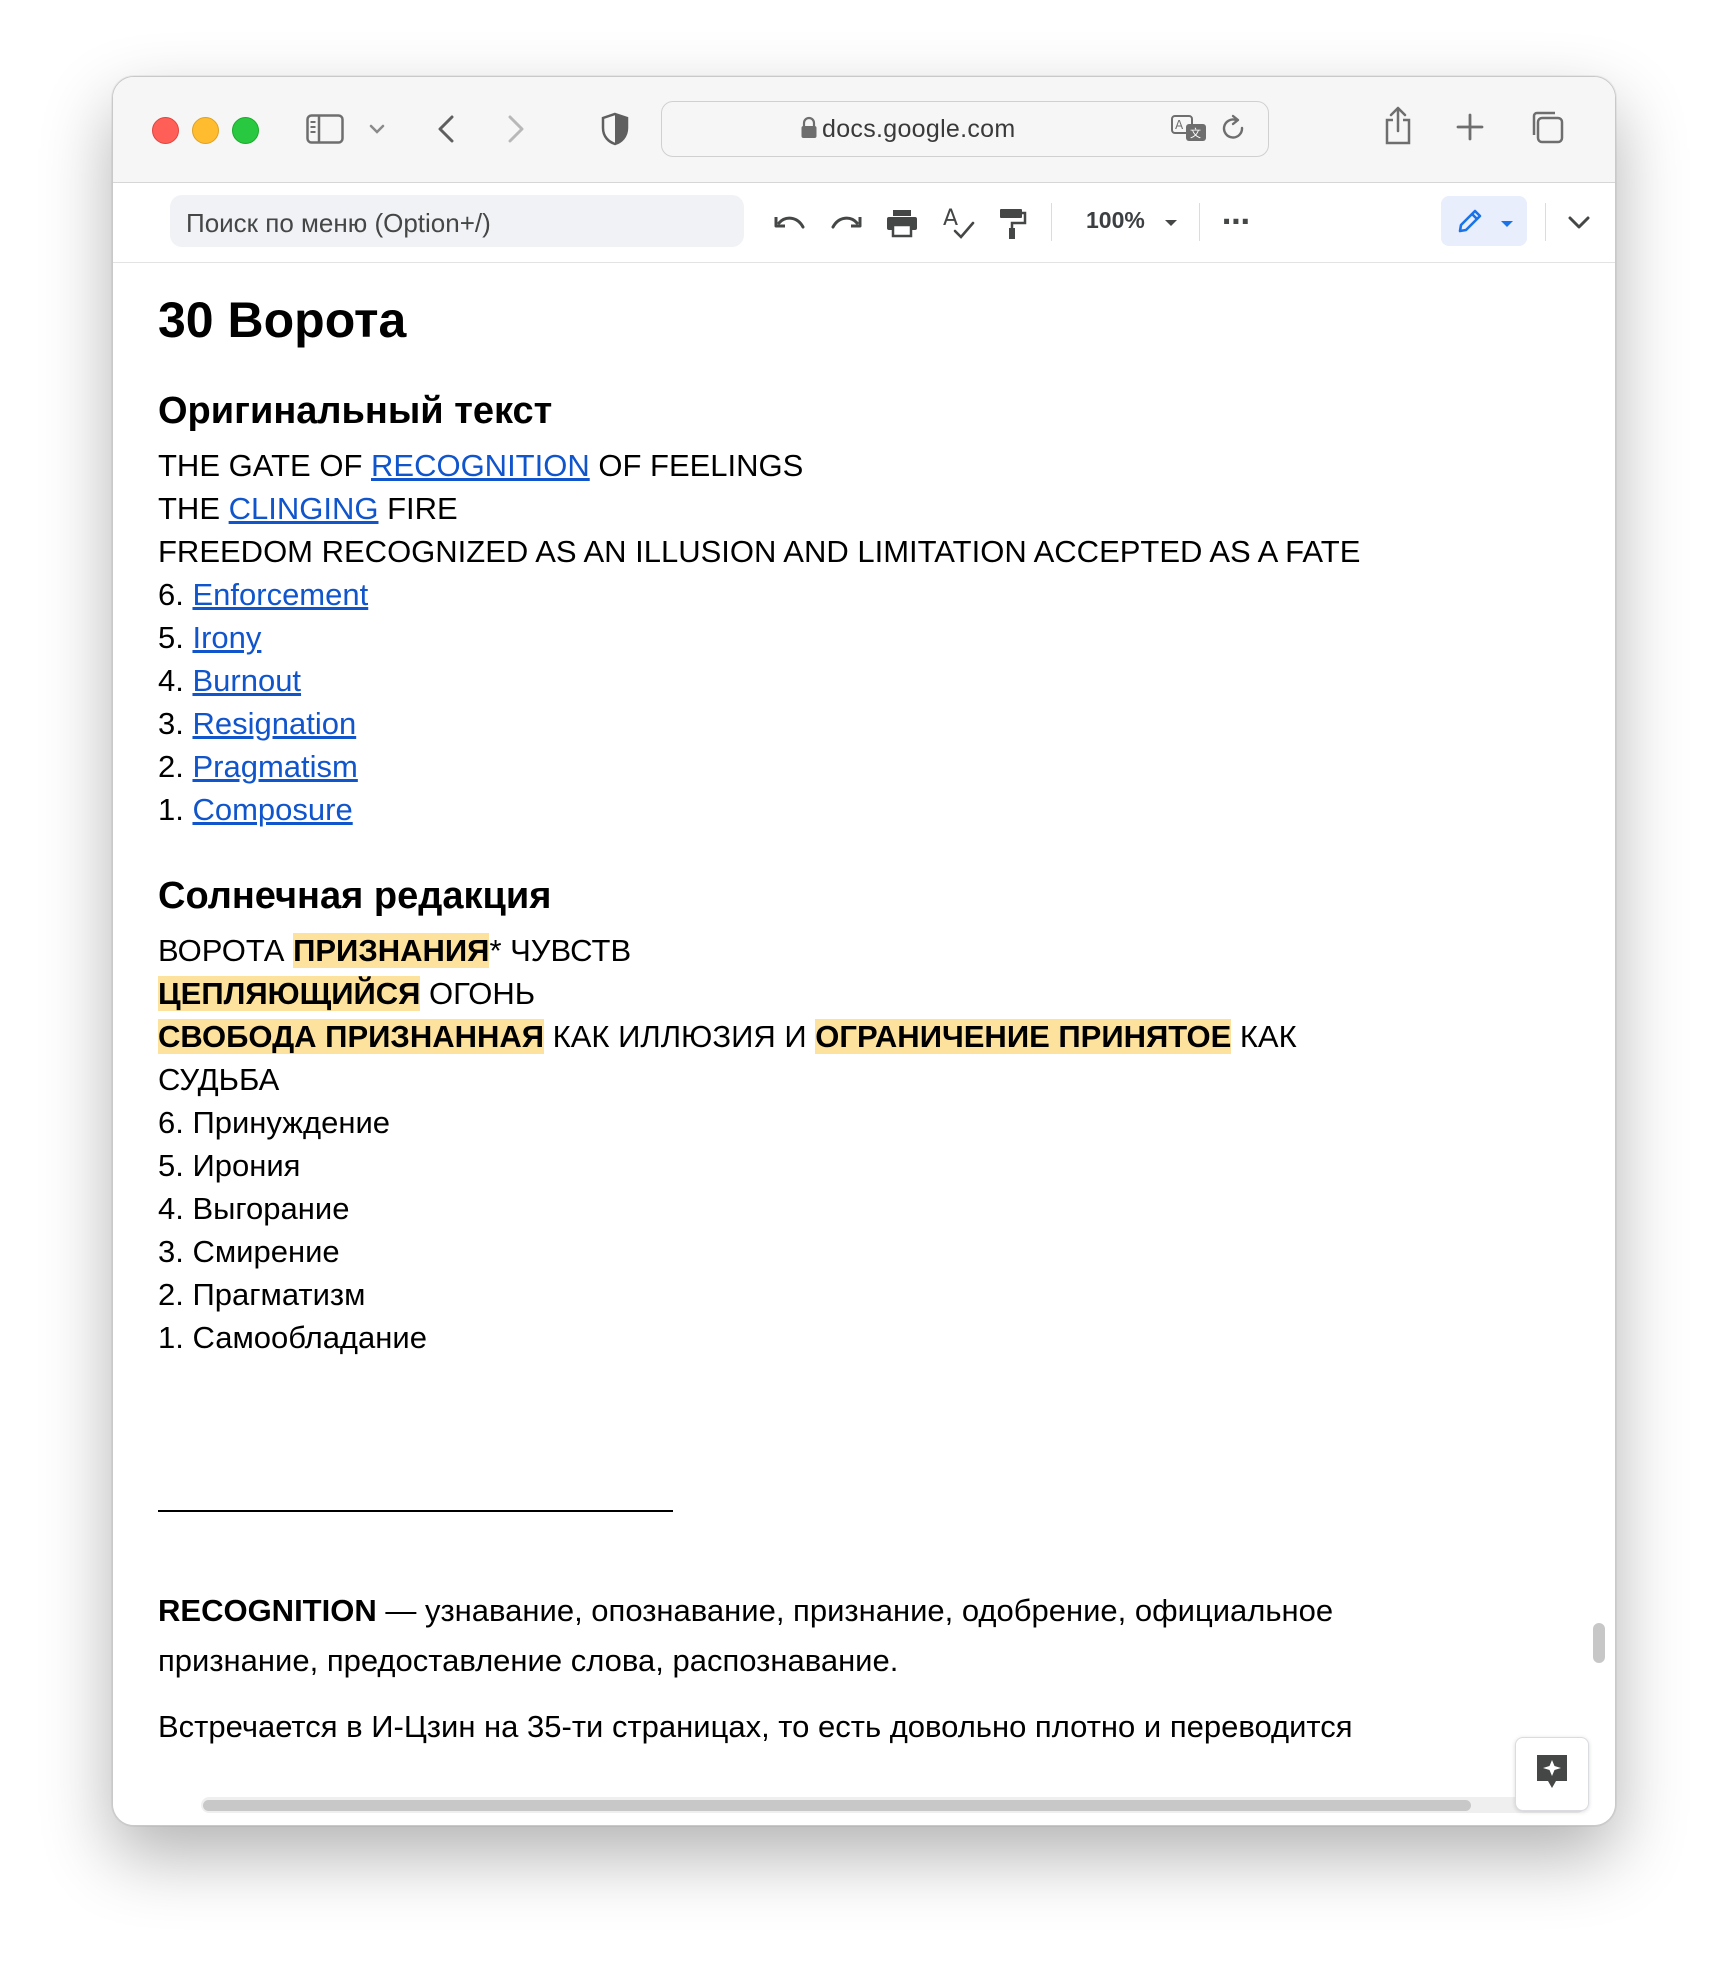  Describe the element at coordinates (229, 1165) in the screenshot. I see `solar-line-item: 5. Ирония` at that location.